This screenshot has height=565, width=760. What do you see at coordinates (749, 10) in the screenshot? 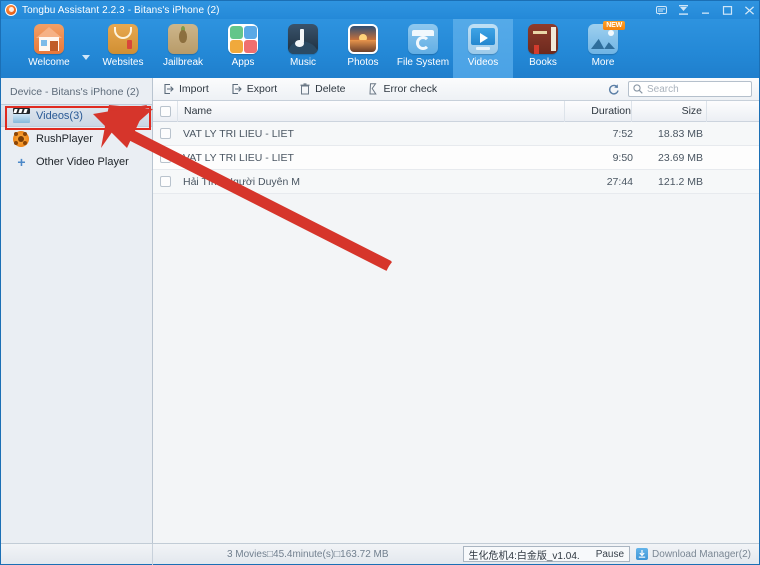
I see `close-icon` at bounding box center [749, 10].